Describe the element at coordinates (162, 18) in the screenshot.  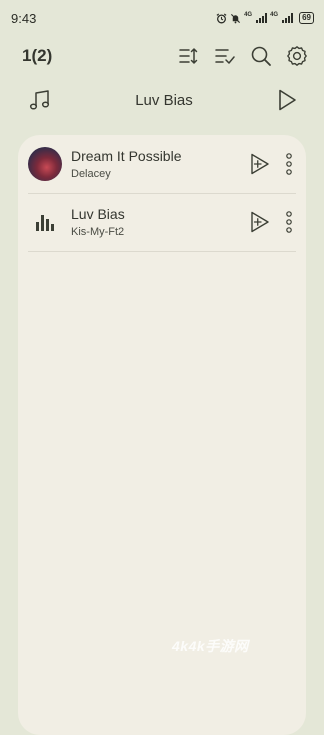
I see `status-bar: 9:43 4G 4G 69` at that location.